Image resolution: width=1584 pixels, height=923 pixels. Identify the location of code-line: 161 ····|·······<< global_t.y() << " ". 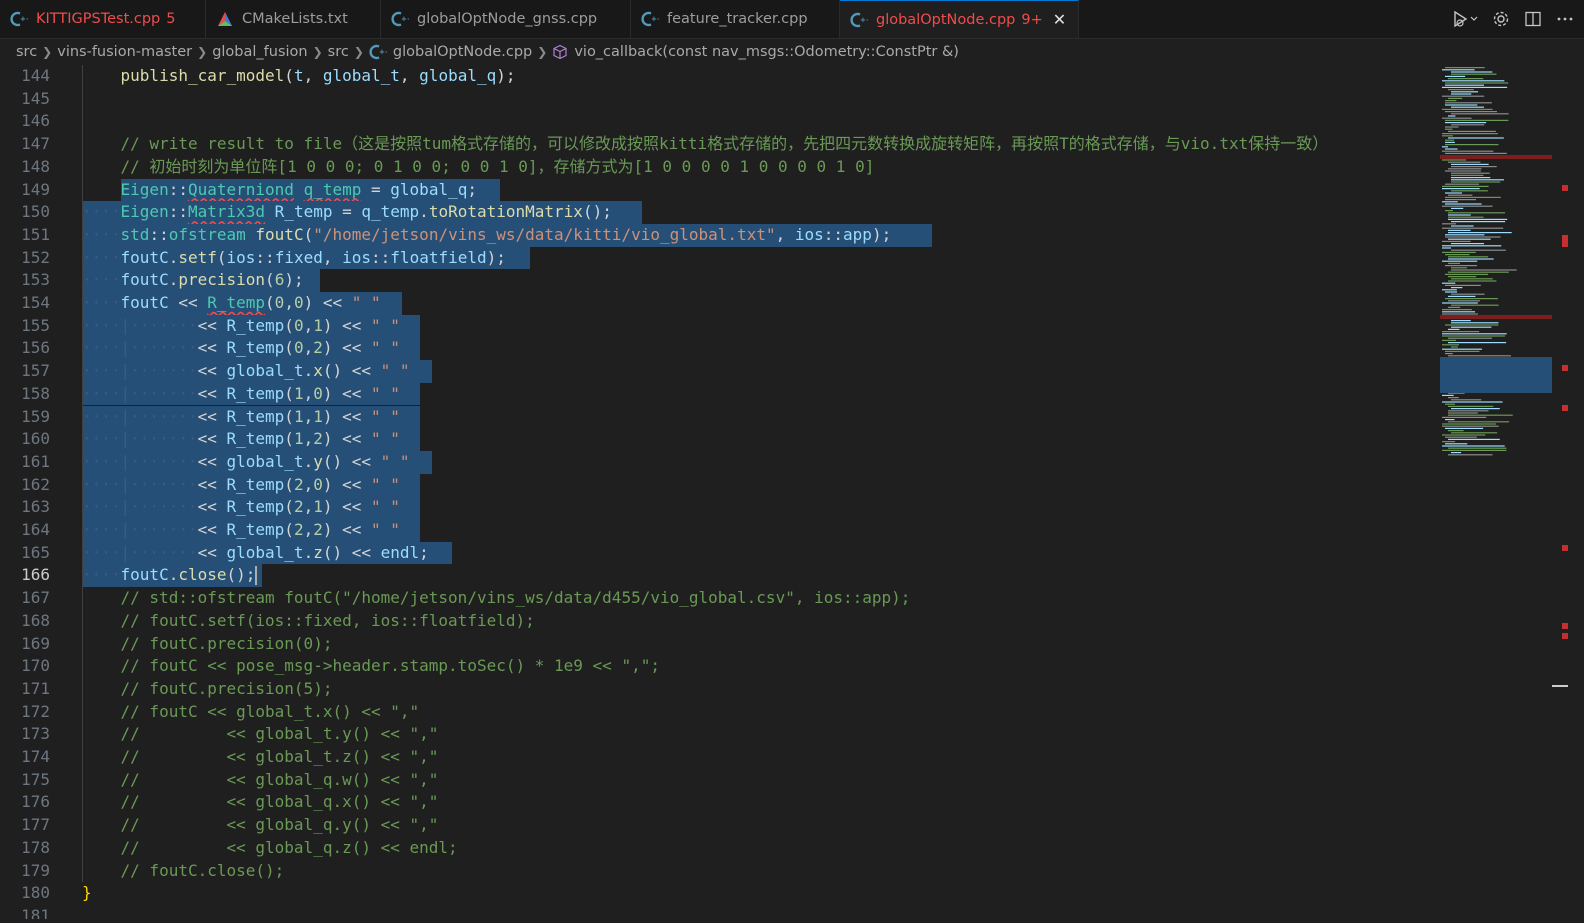
(719, 462).